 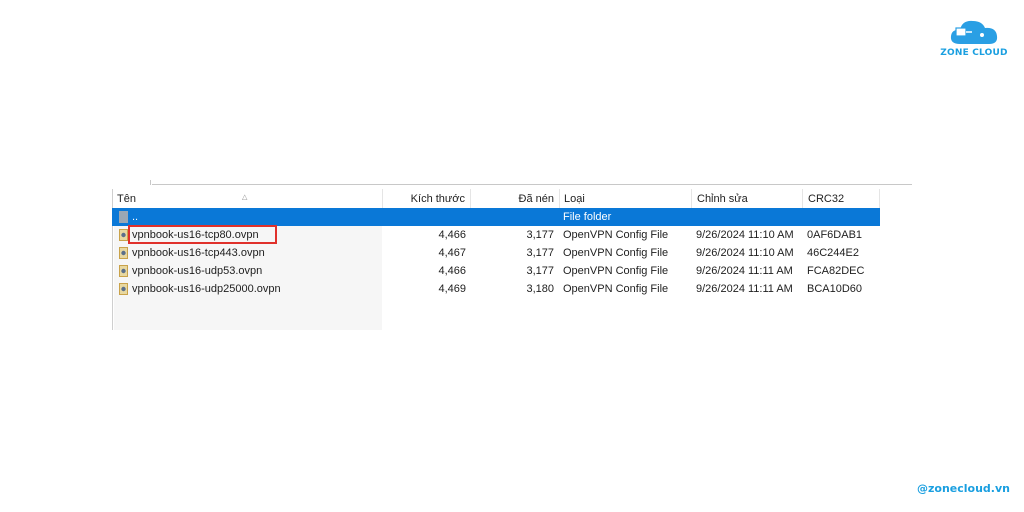 What do you see at coordinates (437, 199) in the screenshot?
I see `column-header-size-label: Kích thước` at bounding box center [437, 199].